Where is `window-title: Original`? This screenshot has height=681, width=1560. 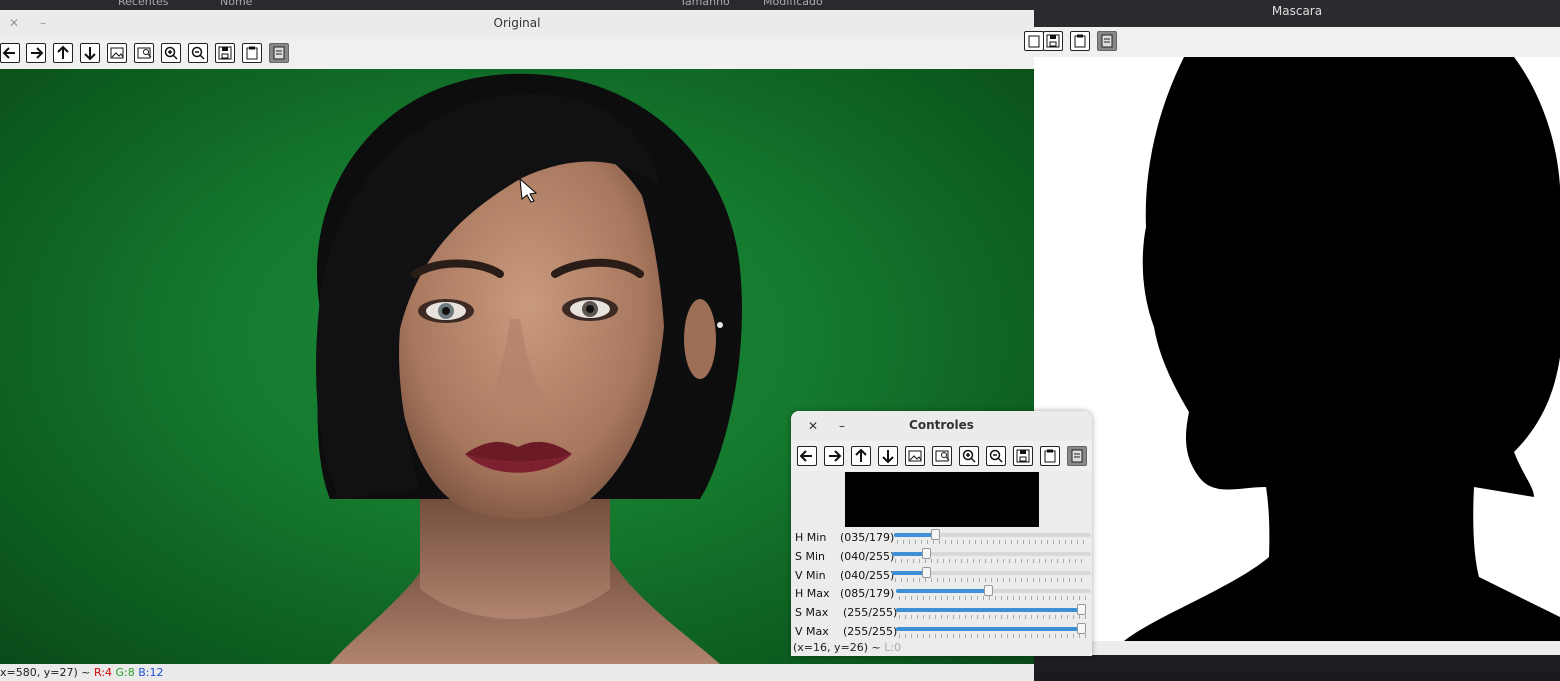 window-title: Original is located at coordinates (517, 23).